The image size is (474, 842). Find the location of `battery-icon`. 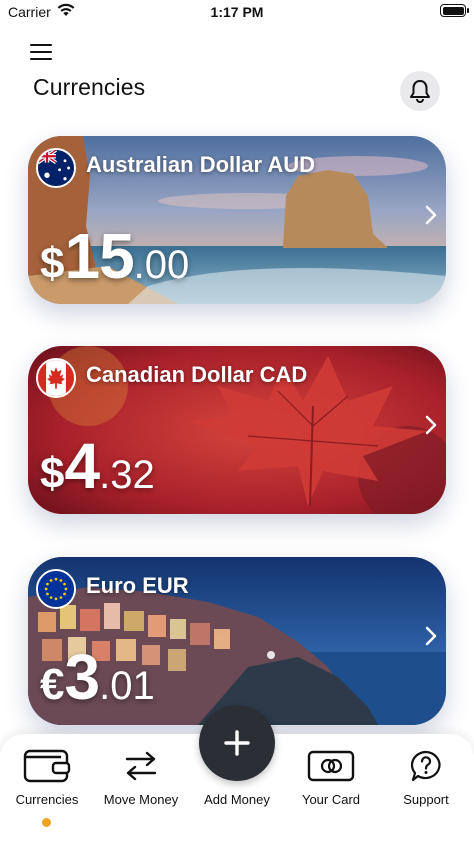

battery-icon is located at coordinates (454, 10).